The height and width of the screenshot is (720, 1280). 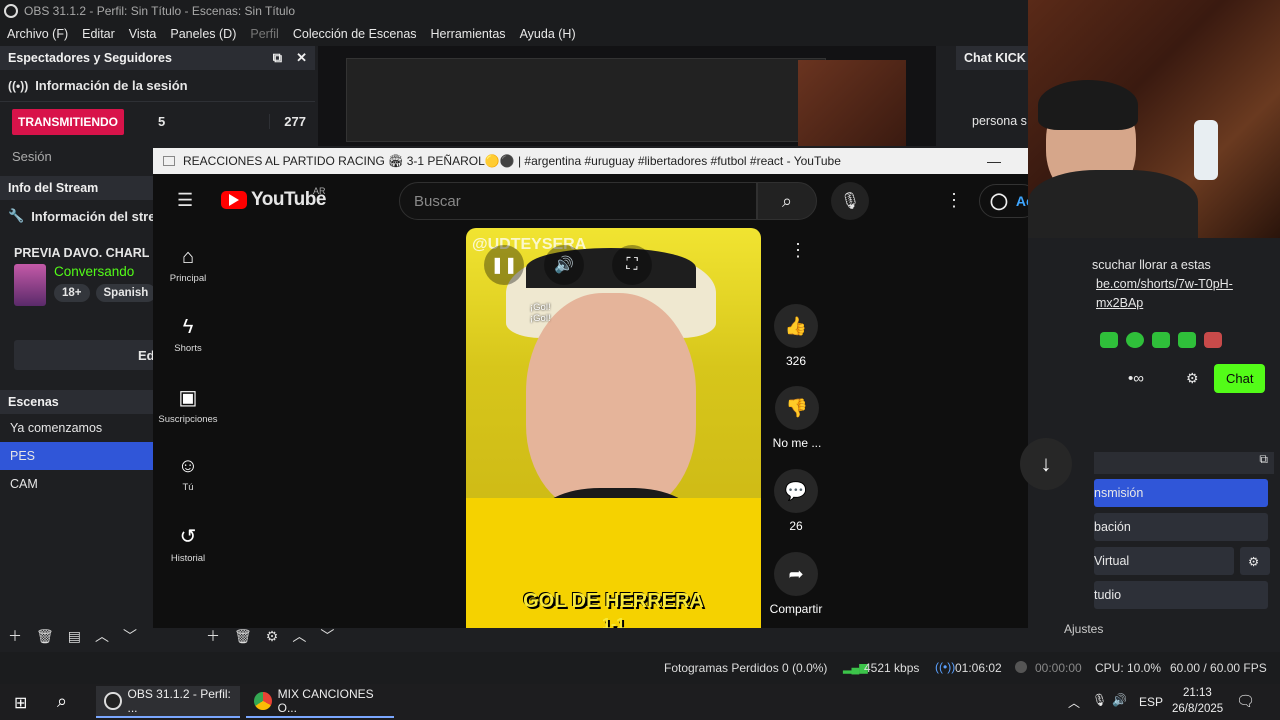 What do you see at coordinates (1151, 265) in the screenshot?
I see `chat-message: scuchar llorar a estas` at bounding box center [1151, 265].